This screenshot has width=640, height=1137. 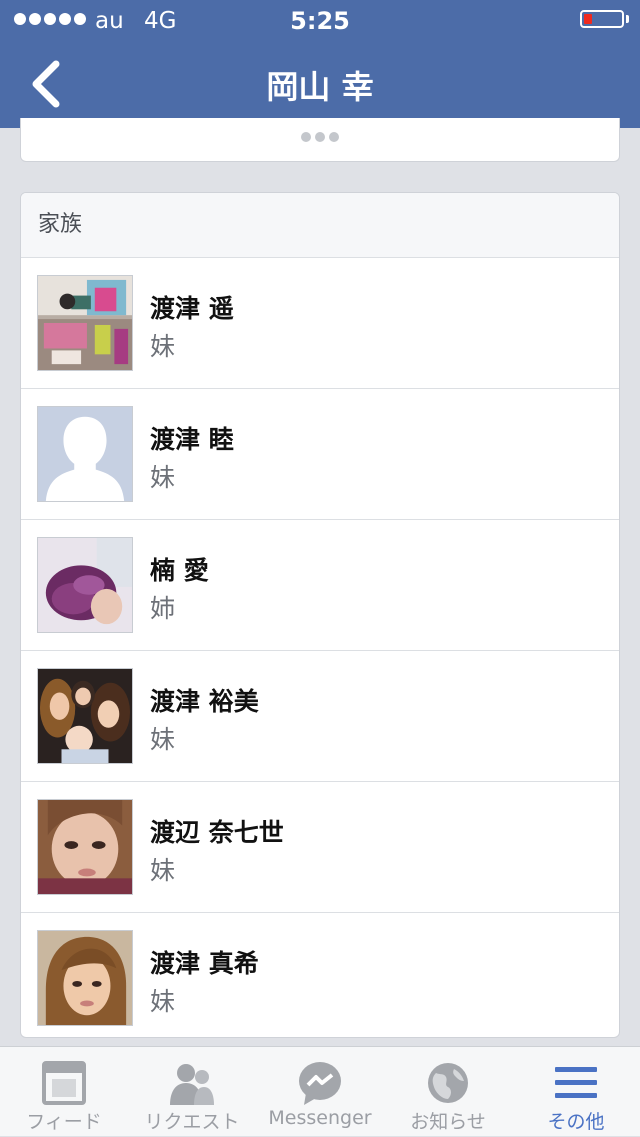 I want to click on tab-more: その他, so click(x=576, y=1092).